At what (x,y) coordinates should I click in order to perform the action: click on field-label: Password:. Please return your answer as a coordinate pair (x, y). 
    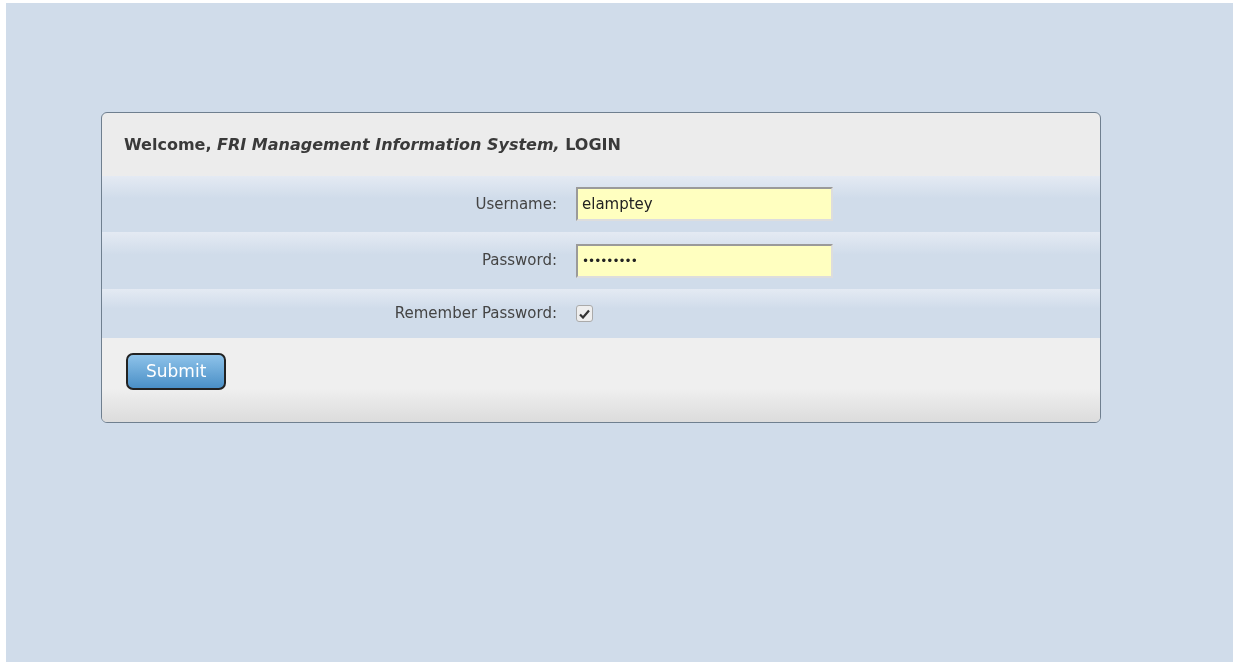
    Looking at the image, I should click on (519, 261).